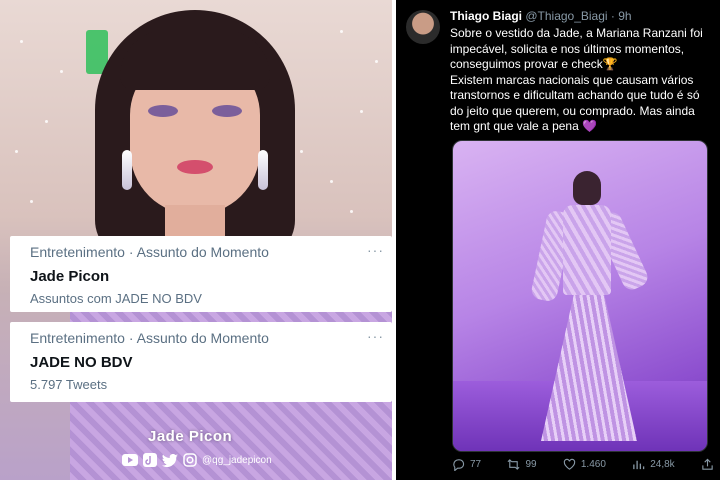 Image resolution: width=720 pixels, height=480 pixels. What do you see at coordinates (170, 460) in the screenshot?
I see `twitter-icon` at bounding box center [170, 460].